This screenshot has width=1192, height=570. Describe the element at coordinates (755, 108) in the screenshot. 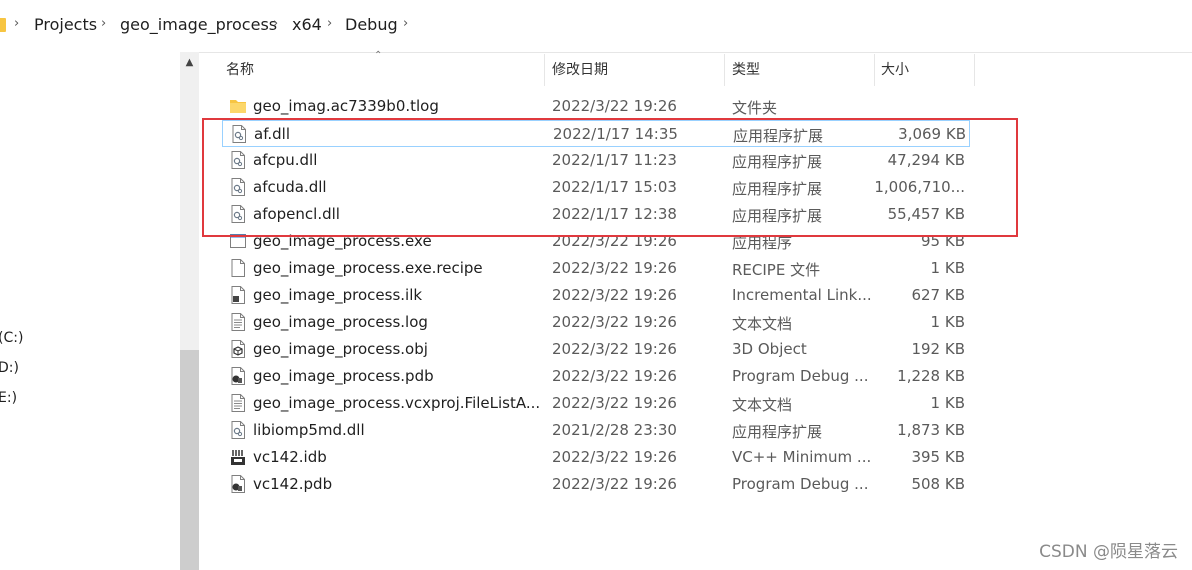

I see `file-type: 文件夹` at that location.